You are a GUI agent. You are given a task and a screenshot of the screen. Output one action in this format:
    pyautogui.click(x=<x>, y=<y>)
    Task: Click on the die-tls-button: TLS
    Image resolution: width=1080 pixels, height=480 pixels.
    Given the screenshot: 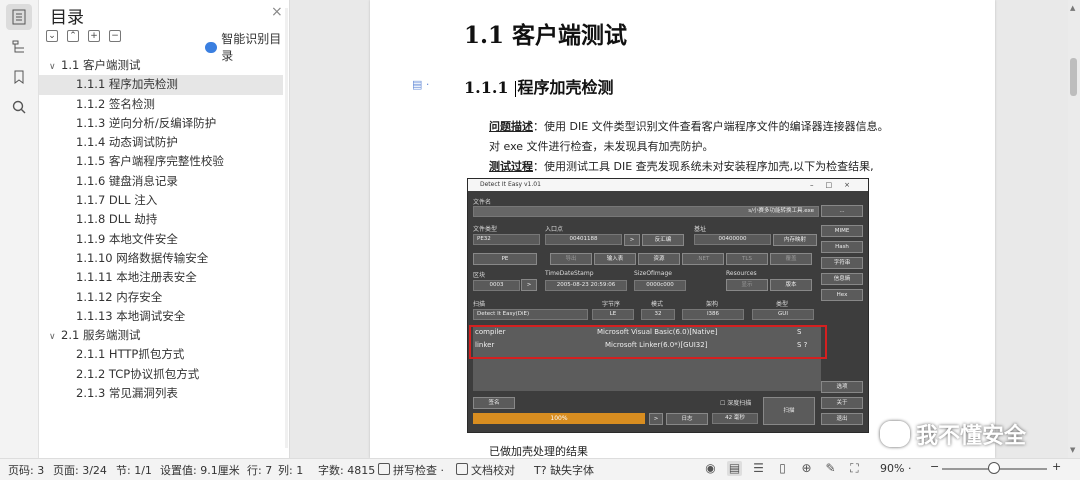 What is the action you would take?
    pyautogui.click(x=747, y=259)
    